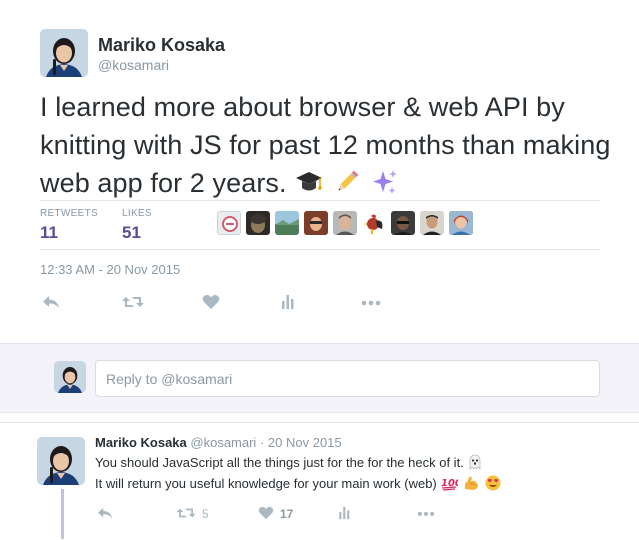 The height and width of the screenshot is (540, 639). I want to click on heart-eyes-icon, so click(493, 485).